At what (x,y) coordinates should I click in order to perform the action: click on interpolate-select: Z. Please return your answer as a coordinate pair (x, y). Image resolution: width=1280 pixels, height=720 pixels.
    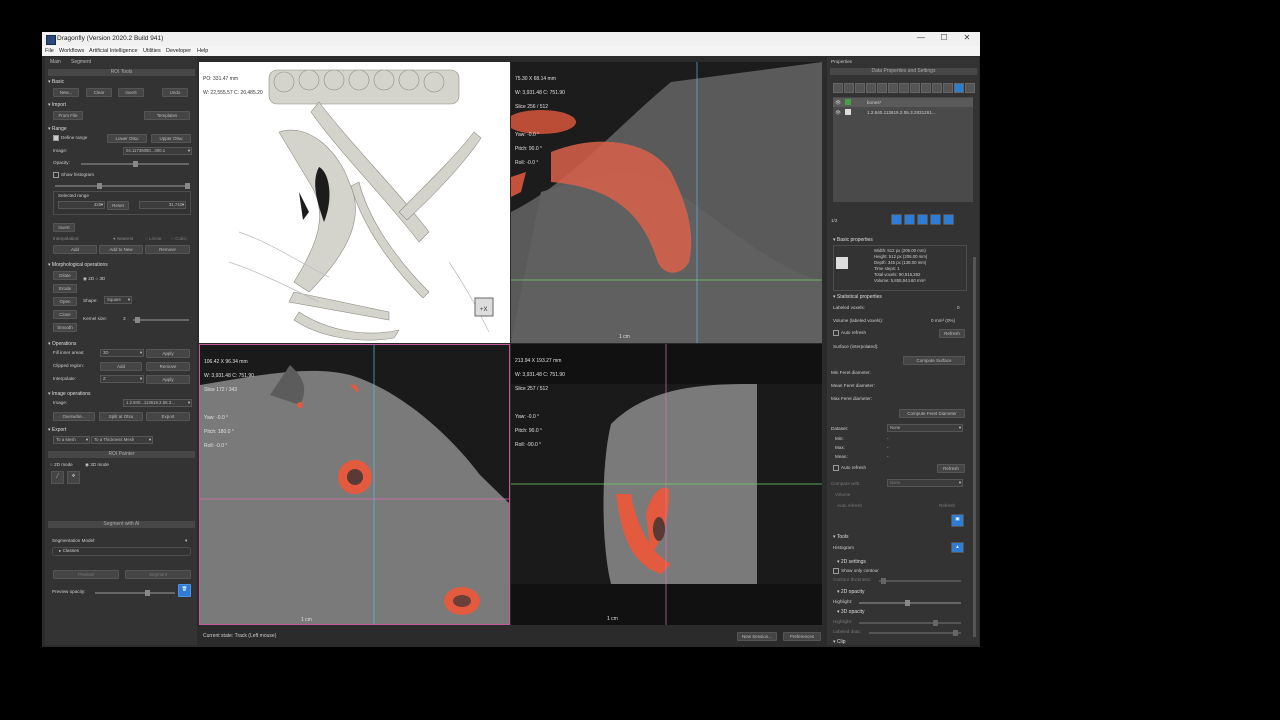
    Looking at the image, I should click on (122, 379).